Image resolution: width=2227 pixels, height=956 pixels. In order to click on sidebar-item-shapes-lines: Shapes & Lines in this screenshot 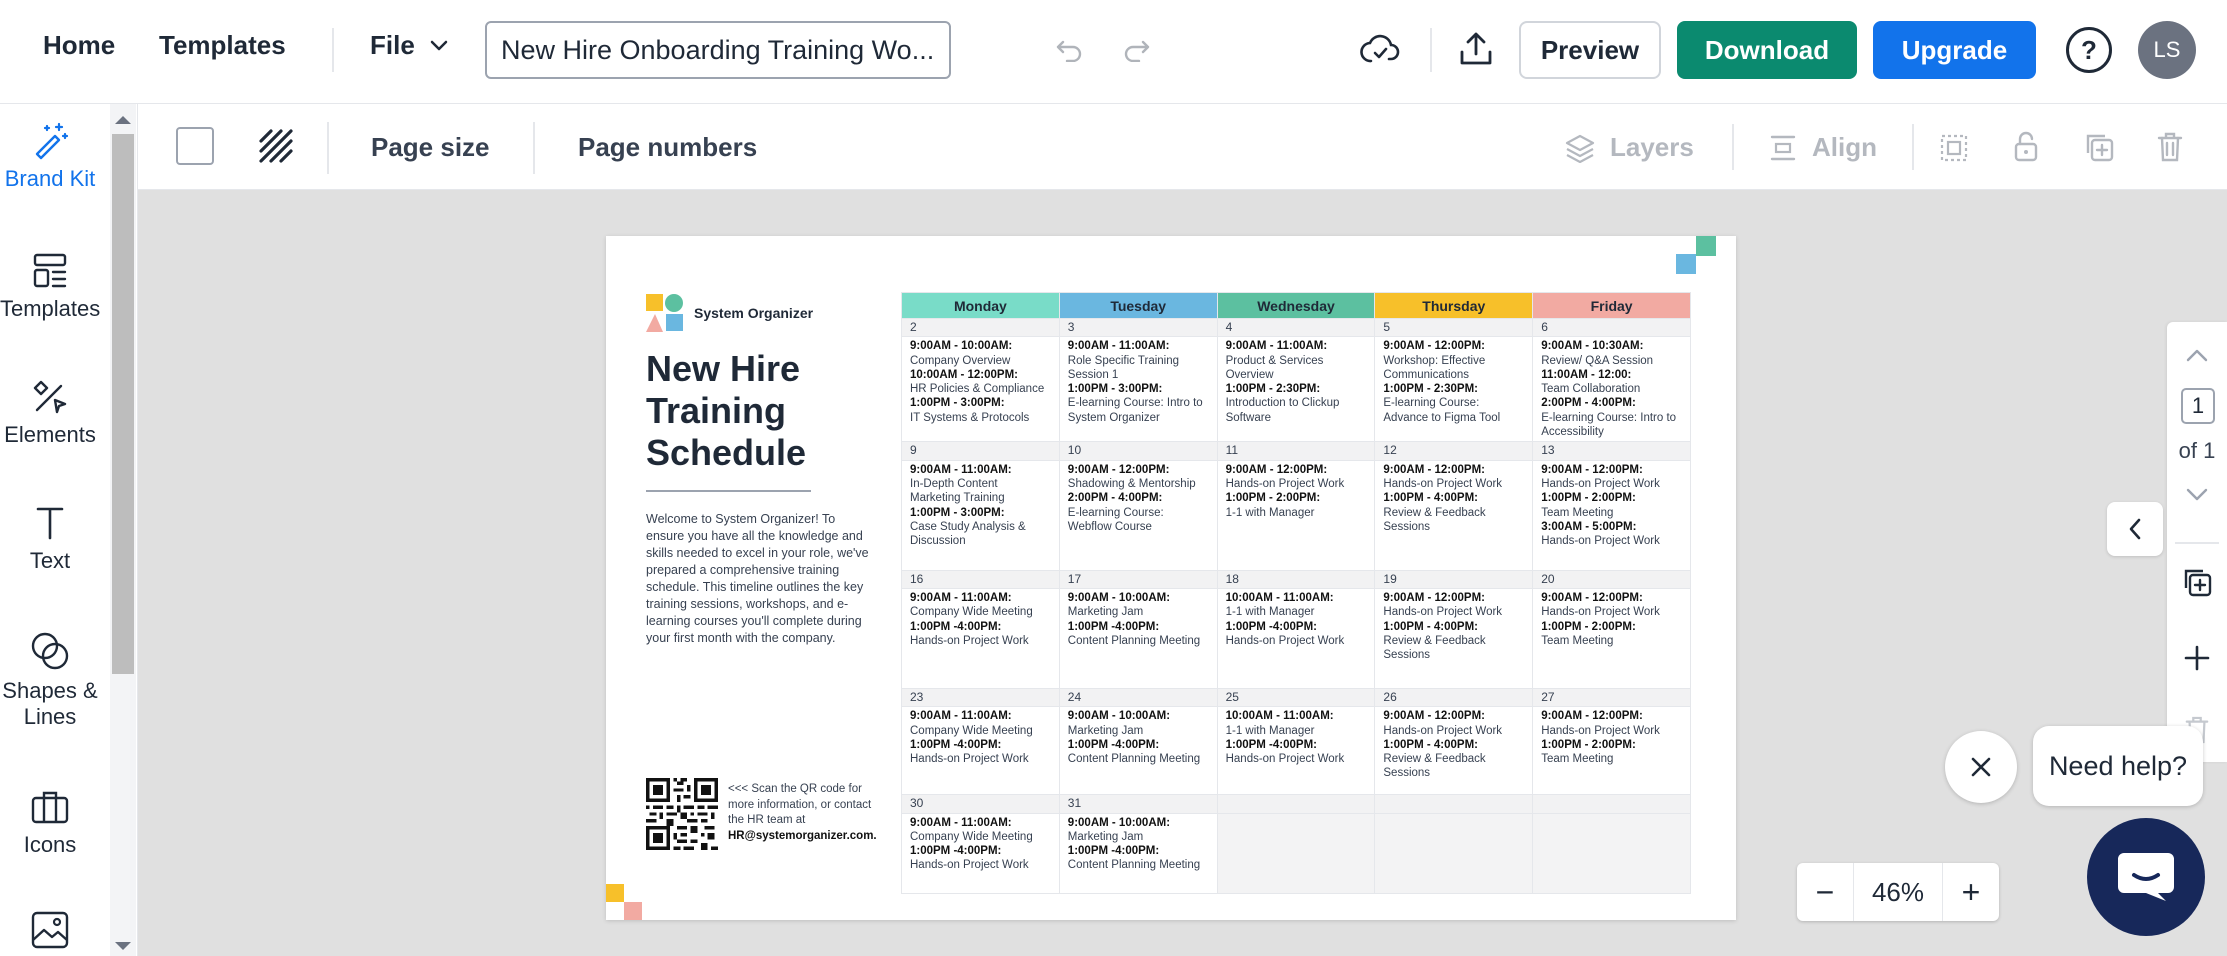, I will do `click(50, 680)`.